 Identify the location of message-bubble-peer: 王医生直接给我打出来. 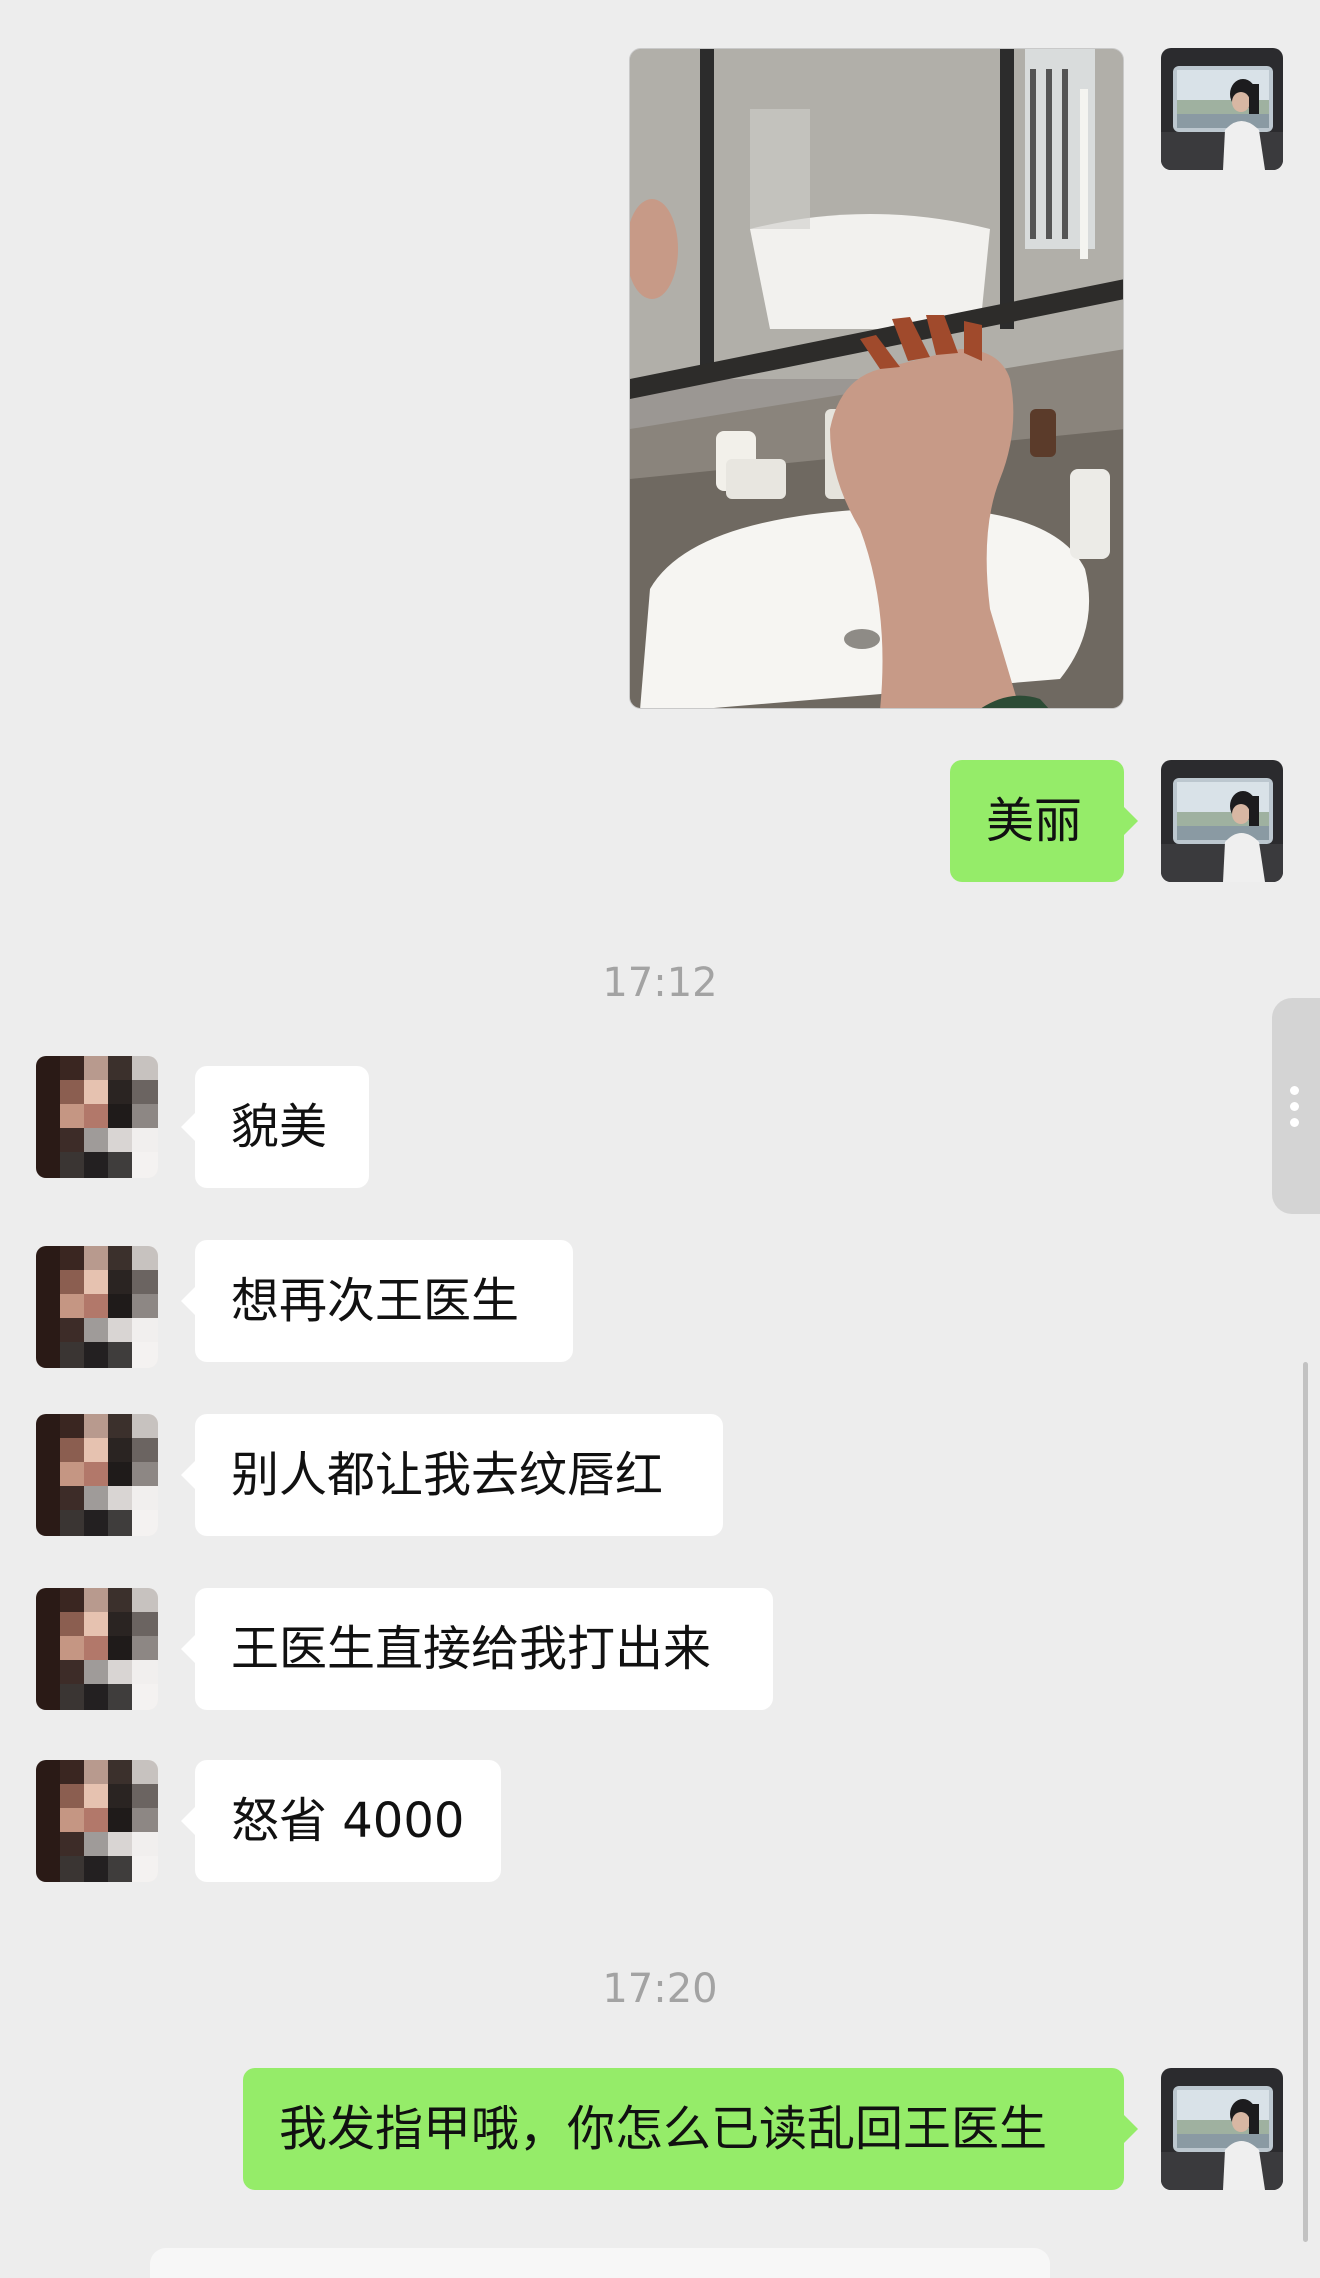
(477, 1649).